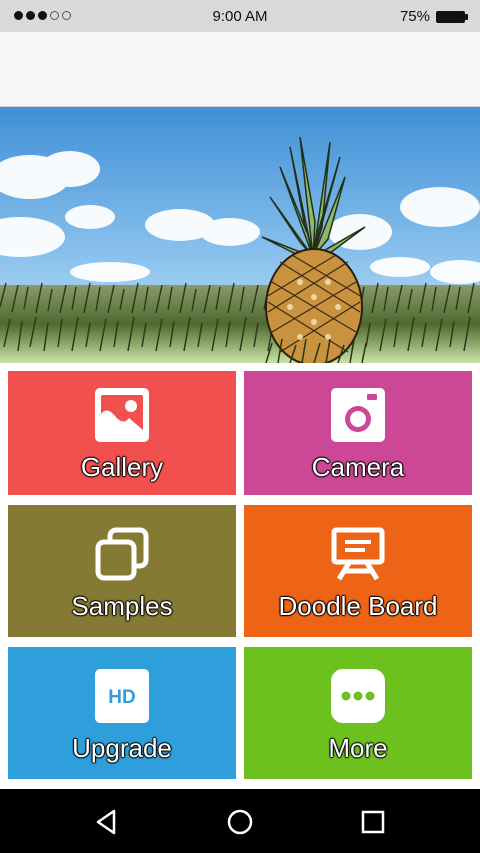 The width and height of the screenshot is (480, 853). What do you see at coordinates (122, 606) in the screenshot?
I see `samples-label: Samples` at bounding box center [122, 606].